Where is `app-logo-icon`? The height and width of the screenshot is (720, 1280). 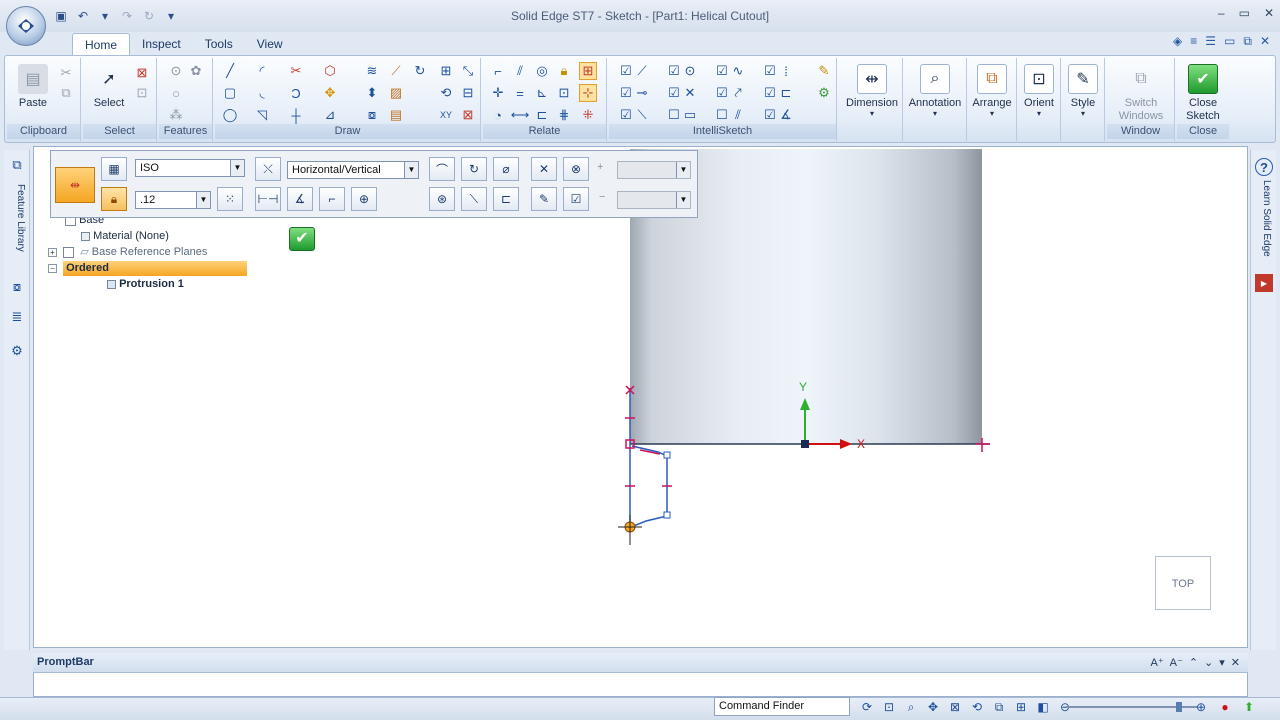 app-logo-icon is located at coordinates (26, 26).